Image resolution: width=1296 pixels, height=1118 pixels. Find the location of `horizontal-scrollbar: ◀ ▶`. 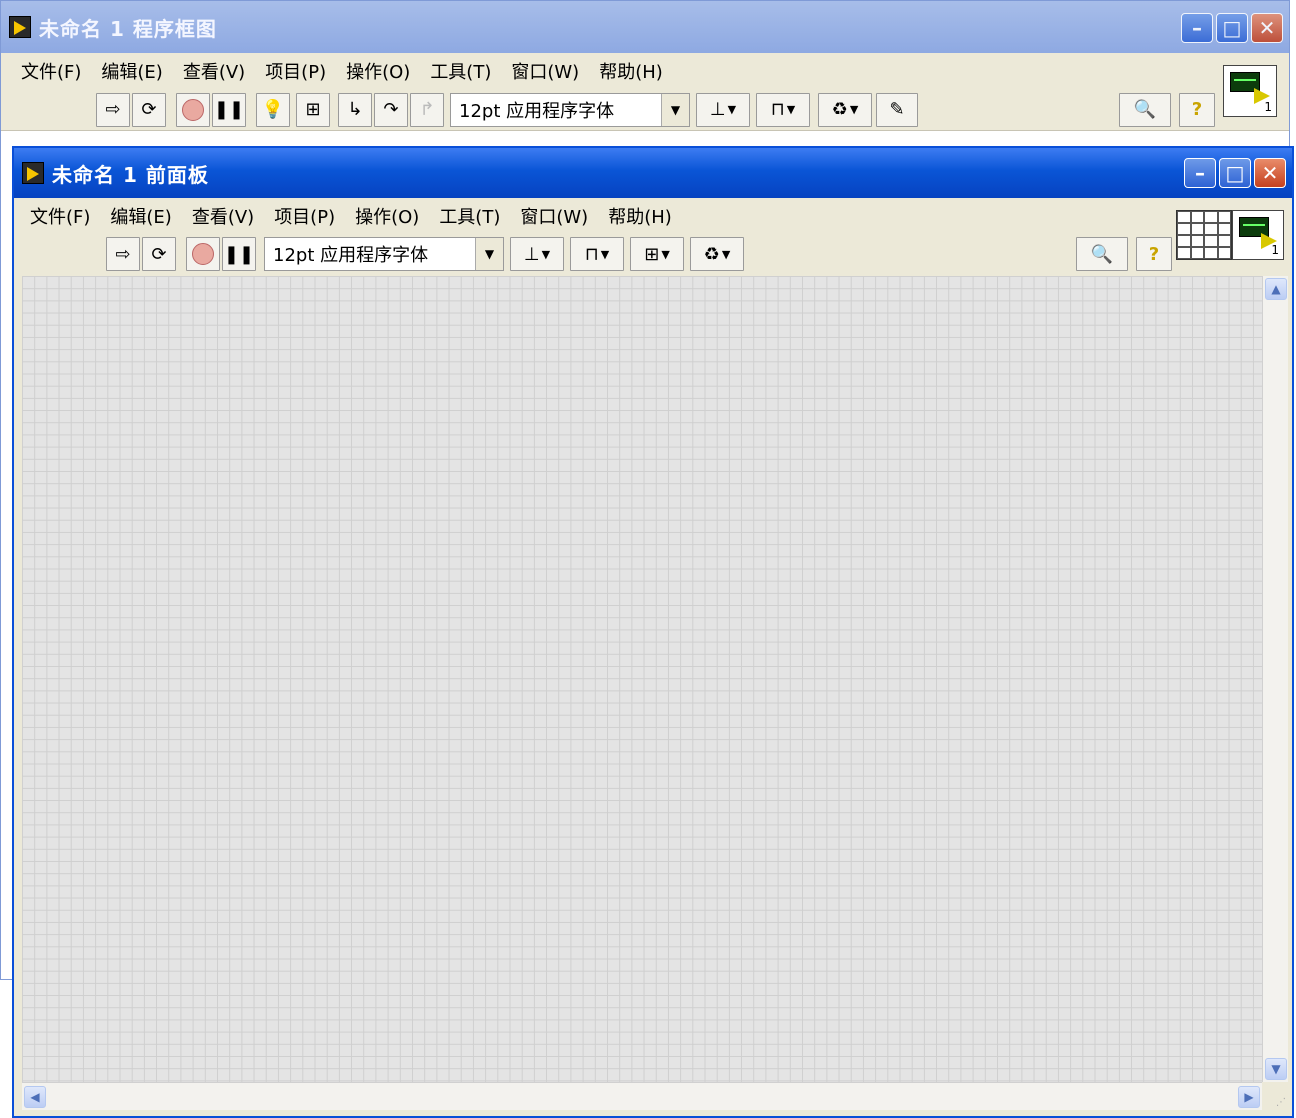

horizontal-scrollbar: ◀ ▶ is located at coordinates (642, 1096).